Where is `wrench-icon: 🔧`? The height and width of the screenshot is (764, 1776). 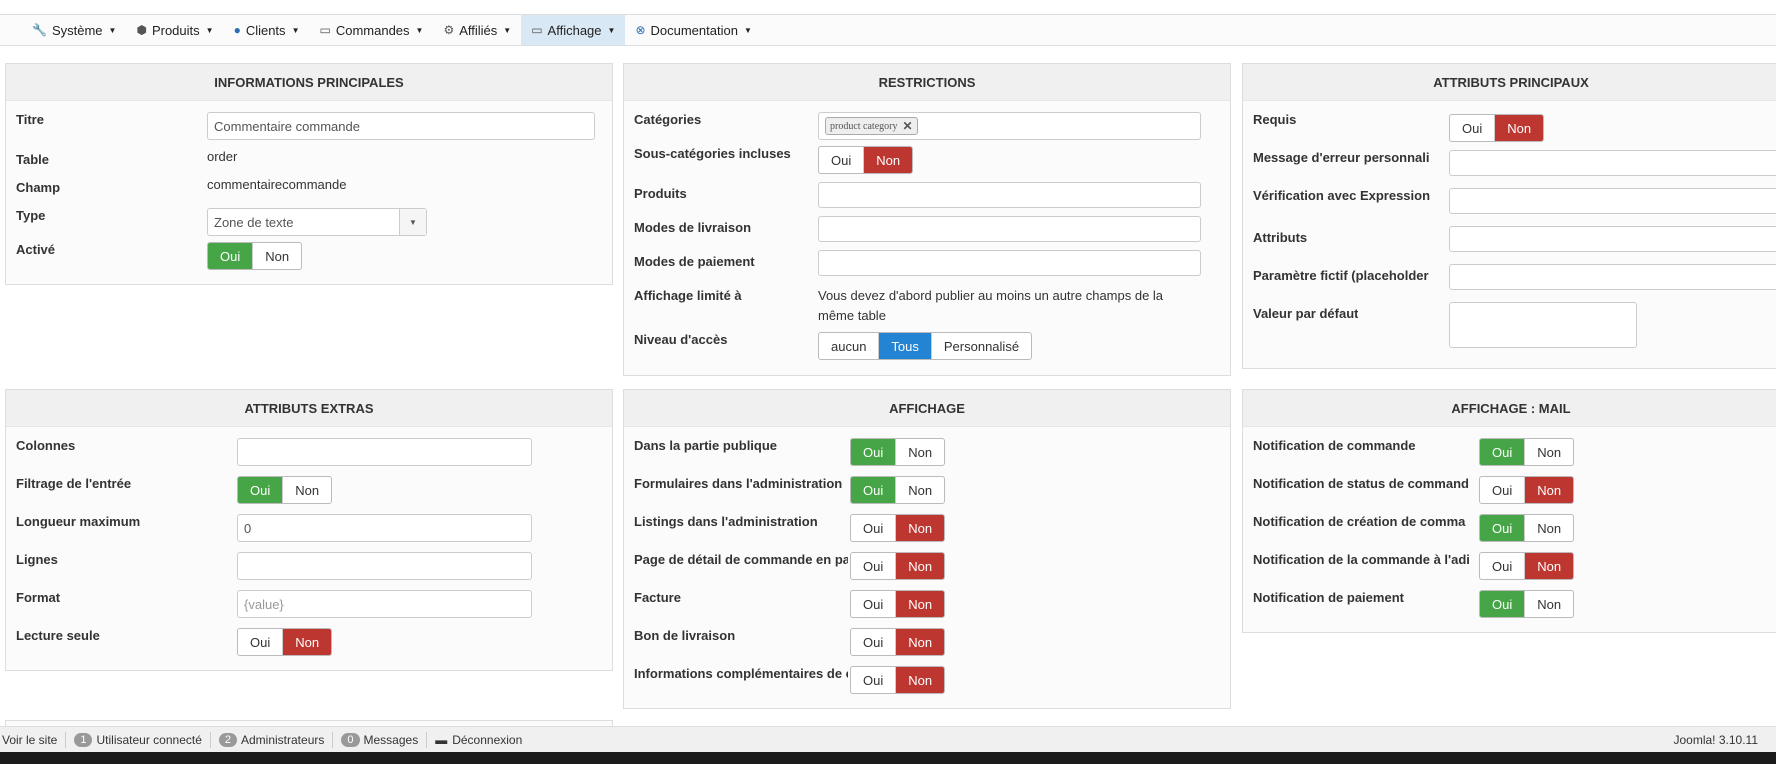
wrench-icon: 🔧 is located at coordinates (39, 30).